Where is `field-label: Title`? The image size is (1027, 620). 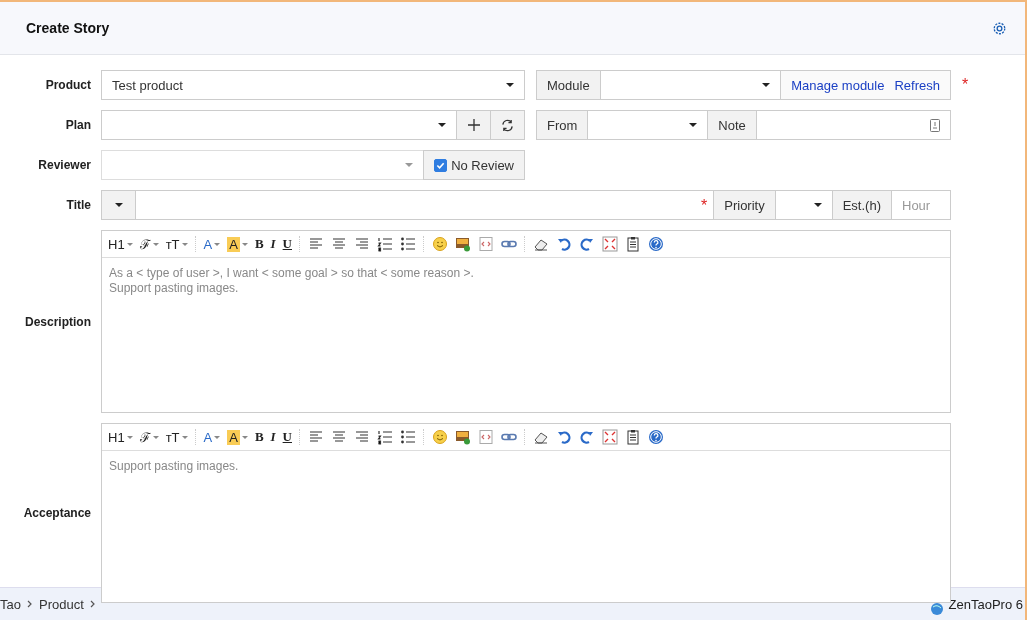
field-label: Title is located at coordinates (78, 205).